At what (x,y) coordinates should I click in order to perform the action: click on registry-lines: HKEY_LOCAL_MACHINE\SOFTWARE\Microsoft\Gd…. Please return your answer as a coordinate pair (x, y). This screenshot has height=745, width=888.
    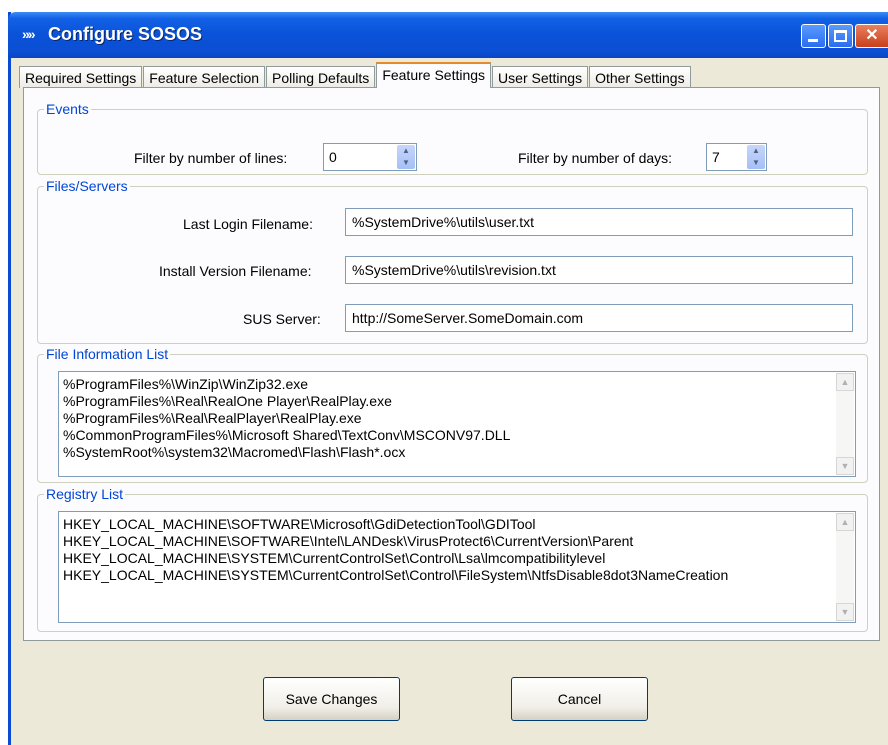
    Looking at the image, I should click on (448, 550).